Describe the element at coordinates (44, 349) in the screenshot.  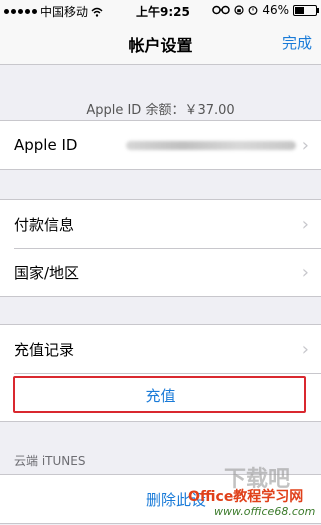
I see `recharge-history-label: 充值记录` at that location.